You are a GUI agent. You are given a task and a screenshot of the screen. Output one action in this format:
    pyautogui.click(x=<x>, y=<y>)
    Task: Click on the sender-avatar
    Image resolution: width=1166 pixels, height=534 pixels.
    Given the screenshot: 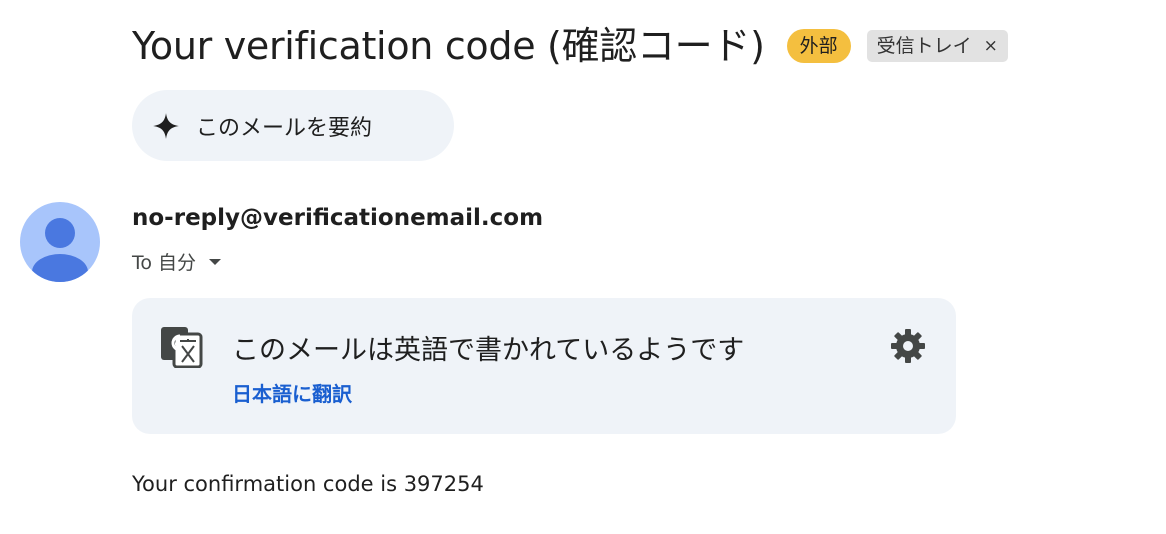 What is the action you would take?
    pyautogui.click(x=60, y=242)
    